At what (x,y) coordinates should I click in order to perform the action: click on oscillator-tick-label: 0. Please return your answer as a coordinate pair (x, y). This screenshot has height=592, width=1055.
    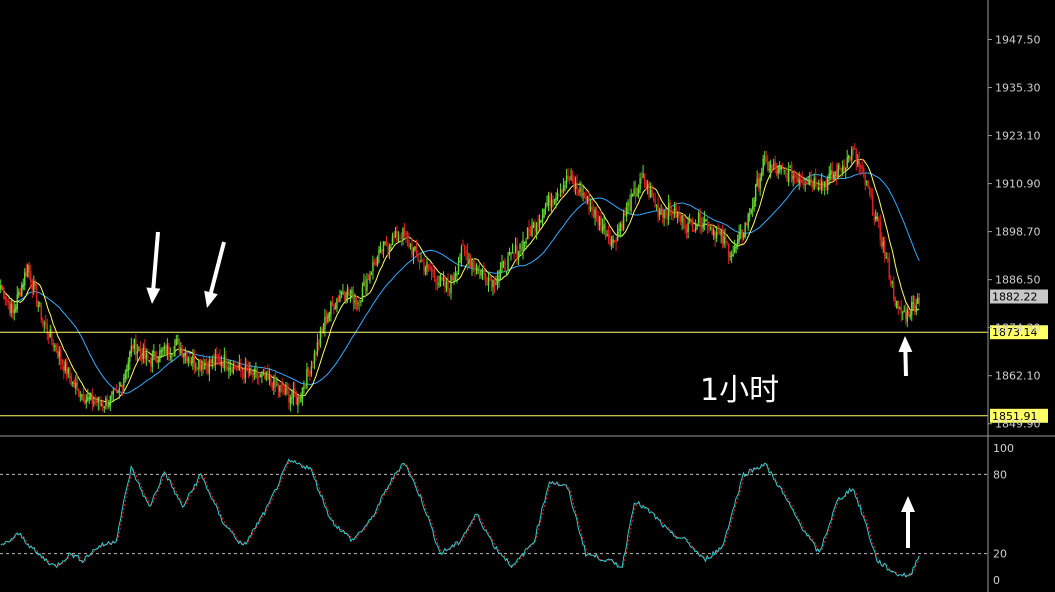
    Looking at the image, I should click on (996, 580).